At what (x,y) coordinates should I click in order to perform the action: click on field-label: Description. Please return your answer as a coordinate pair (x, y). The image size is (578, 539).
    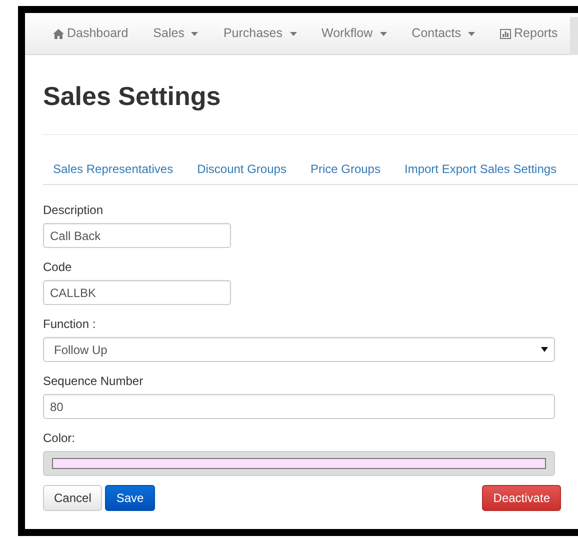
    Looking at the image, I should click on (73, 211).